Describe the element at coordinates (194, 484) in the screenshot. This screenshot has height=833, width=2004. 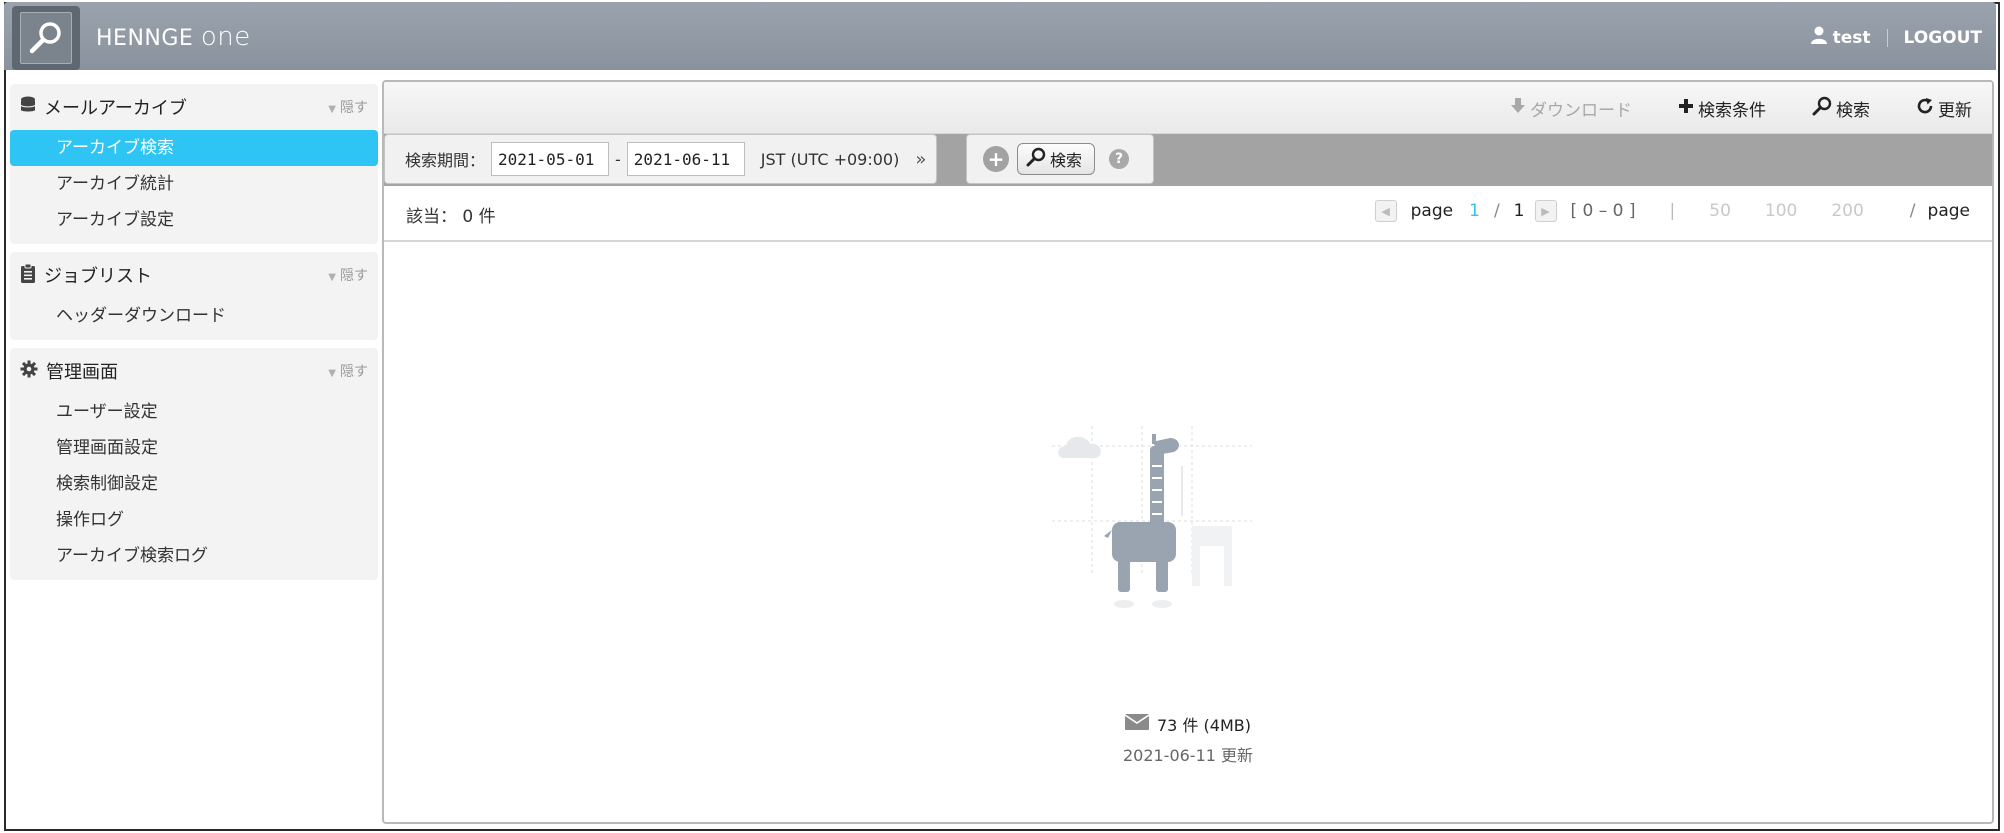
I see `sidebar-item-search-control: 検索制御設定` at that location.